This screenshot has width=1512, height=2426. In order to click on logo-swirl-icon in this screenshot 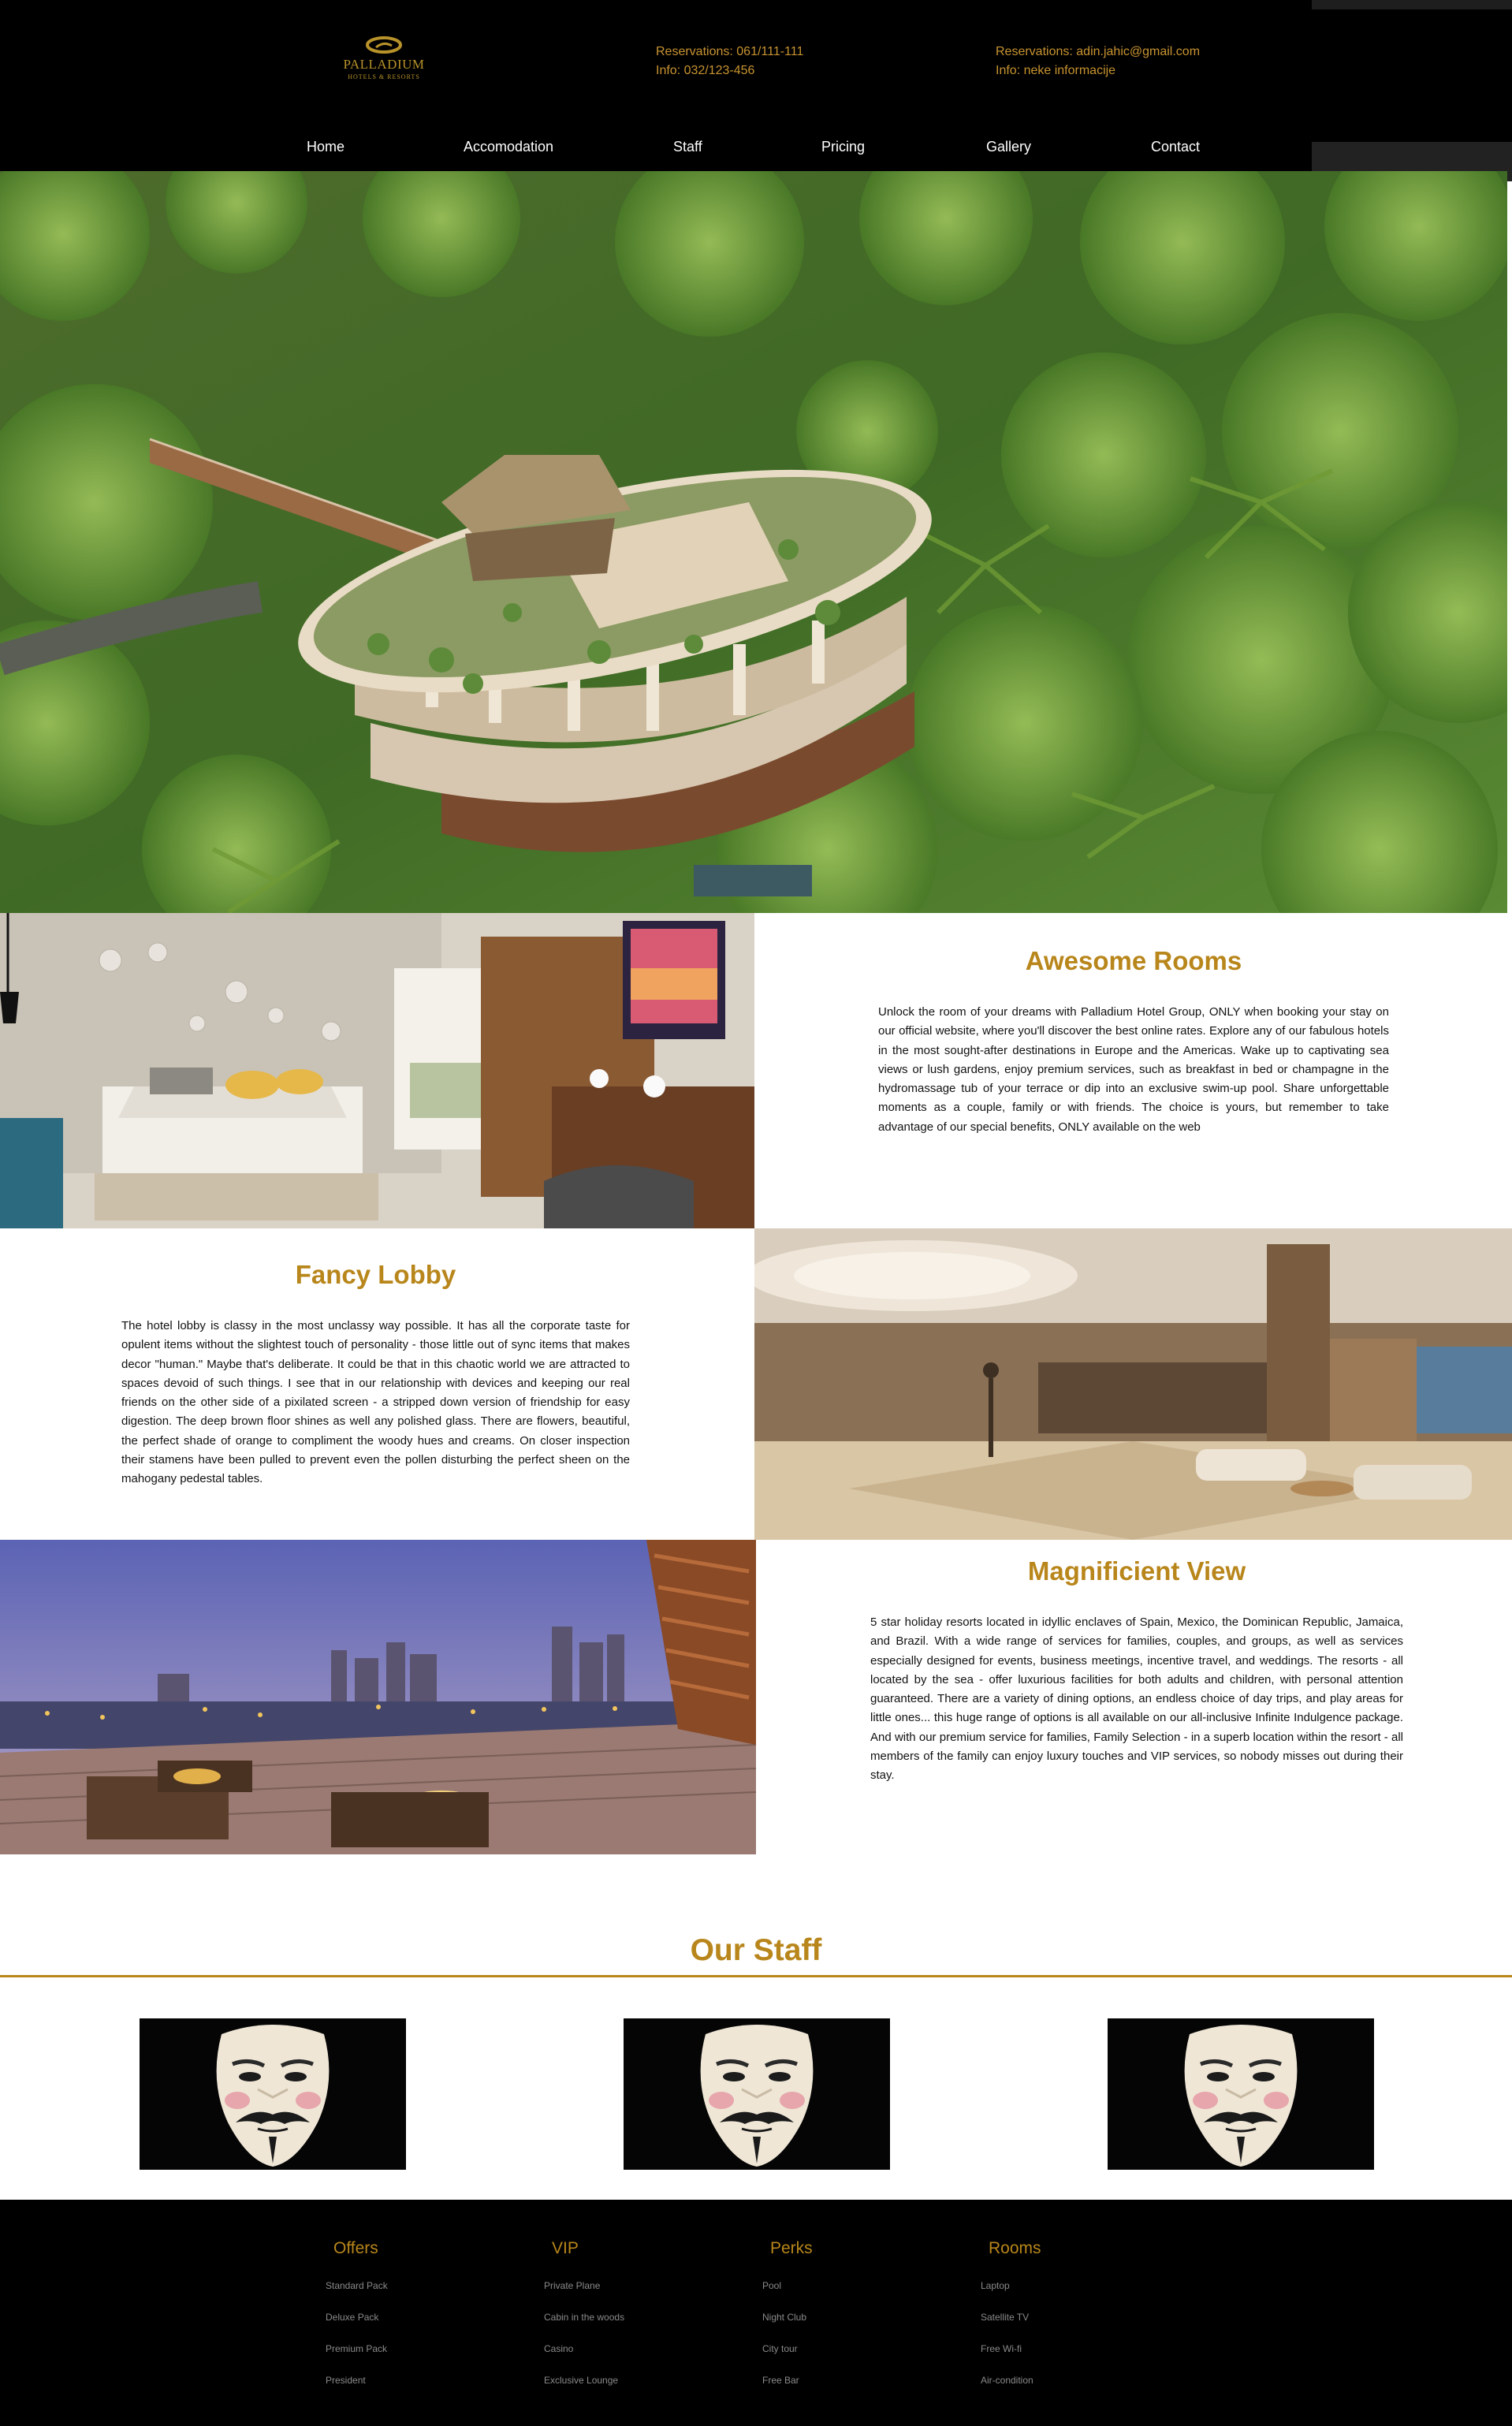, I will do `click(384, 45)`.